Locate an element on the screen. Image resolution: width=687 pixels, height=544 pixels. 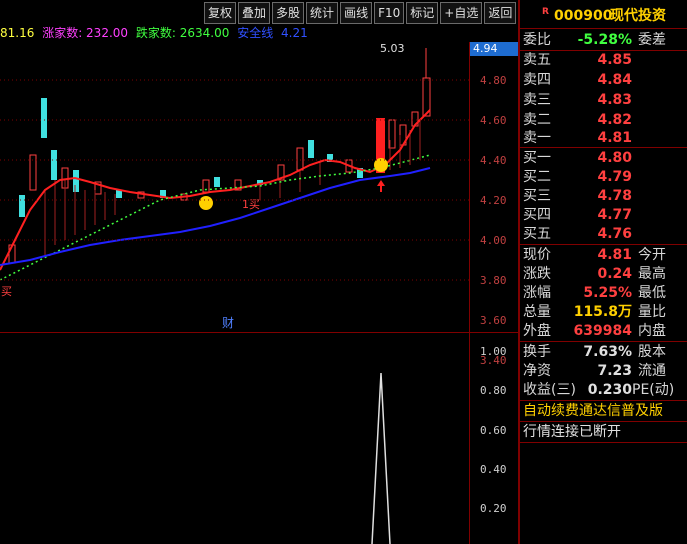
restore-rights-button: 复权 is located at coordinates (220, 13).